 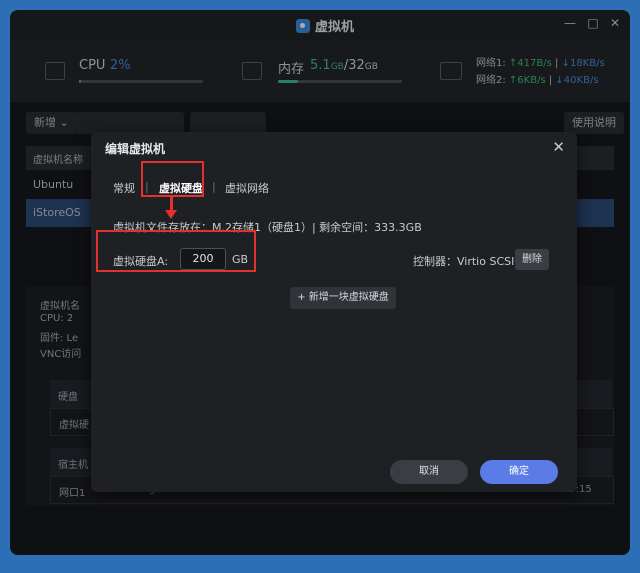 I want to click on confirm-button: 确定, so click(x=519, y=472).